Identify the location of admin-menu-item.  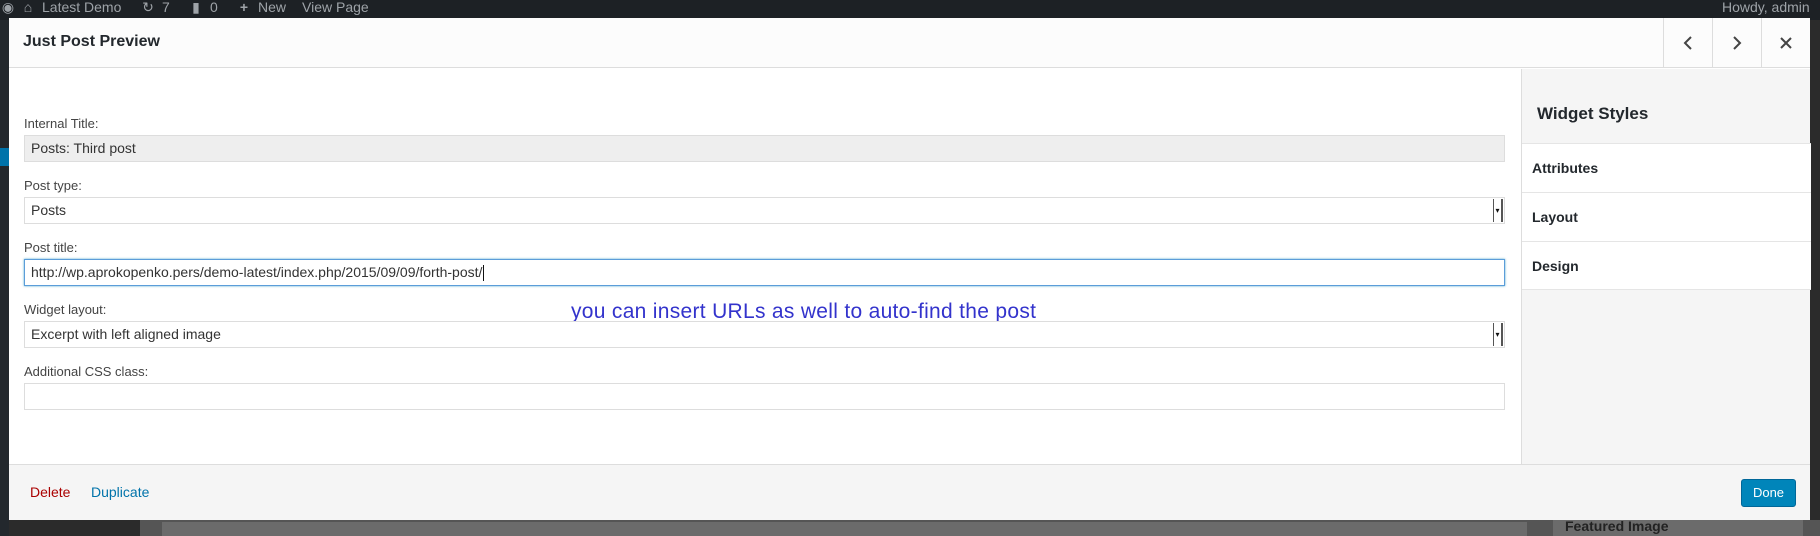
(4, 51).